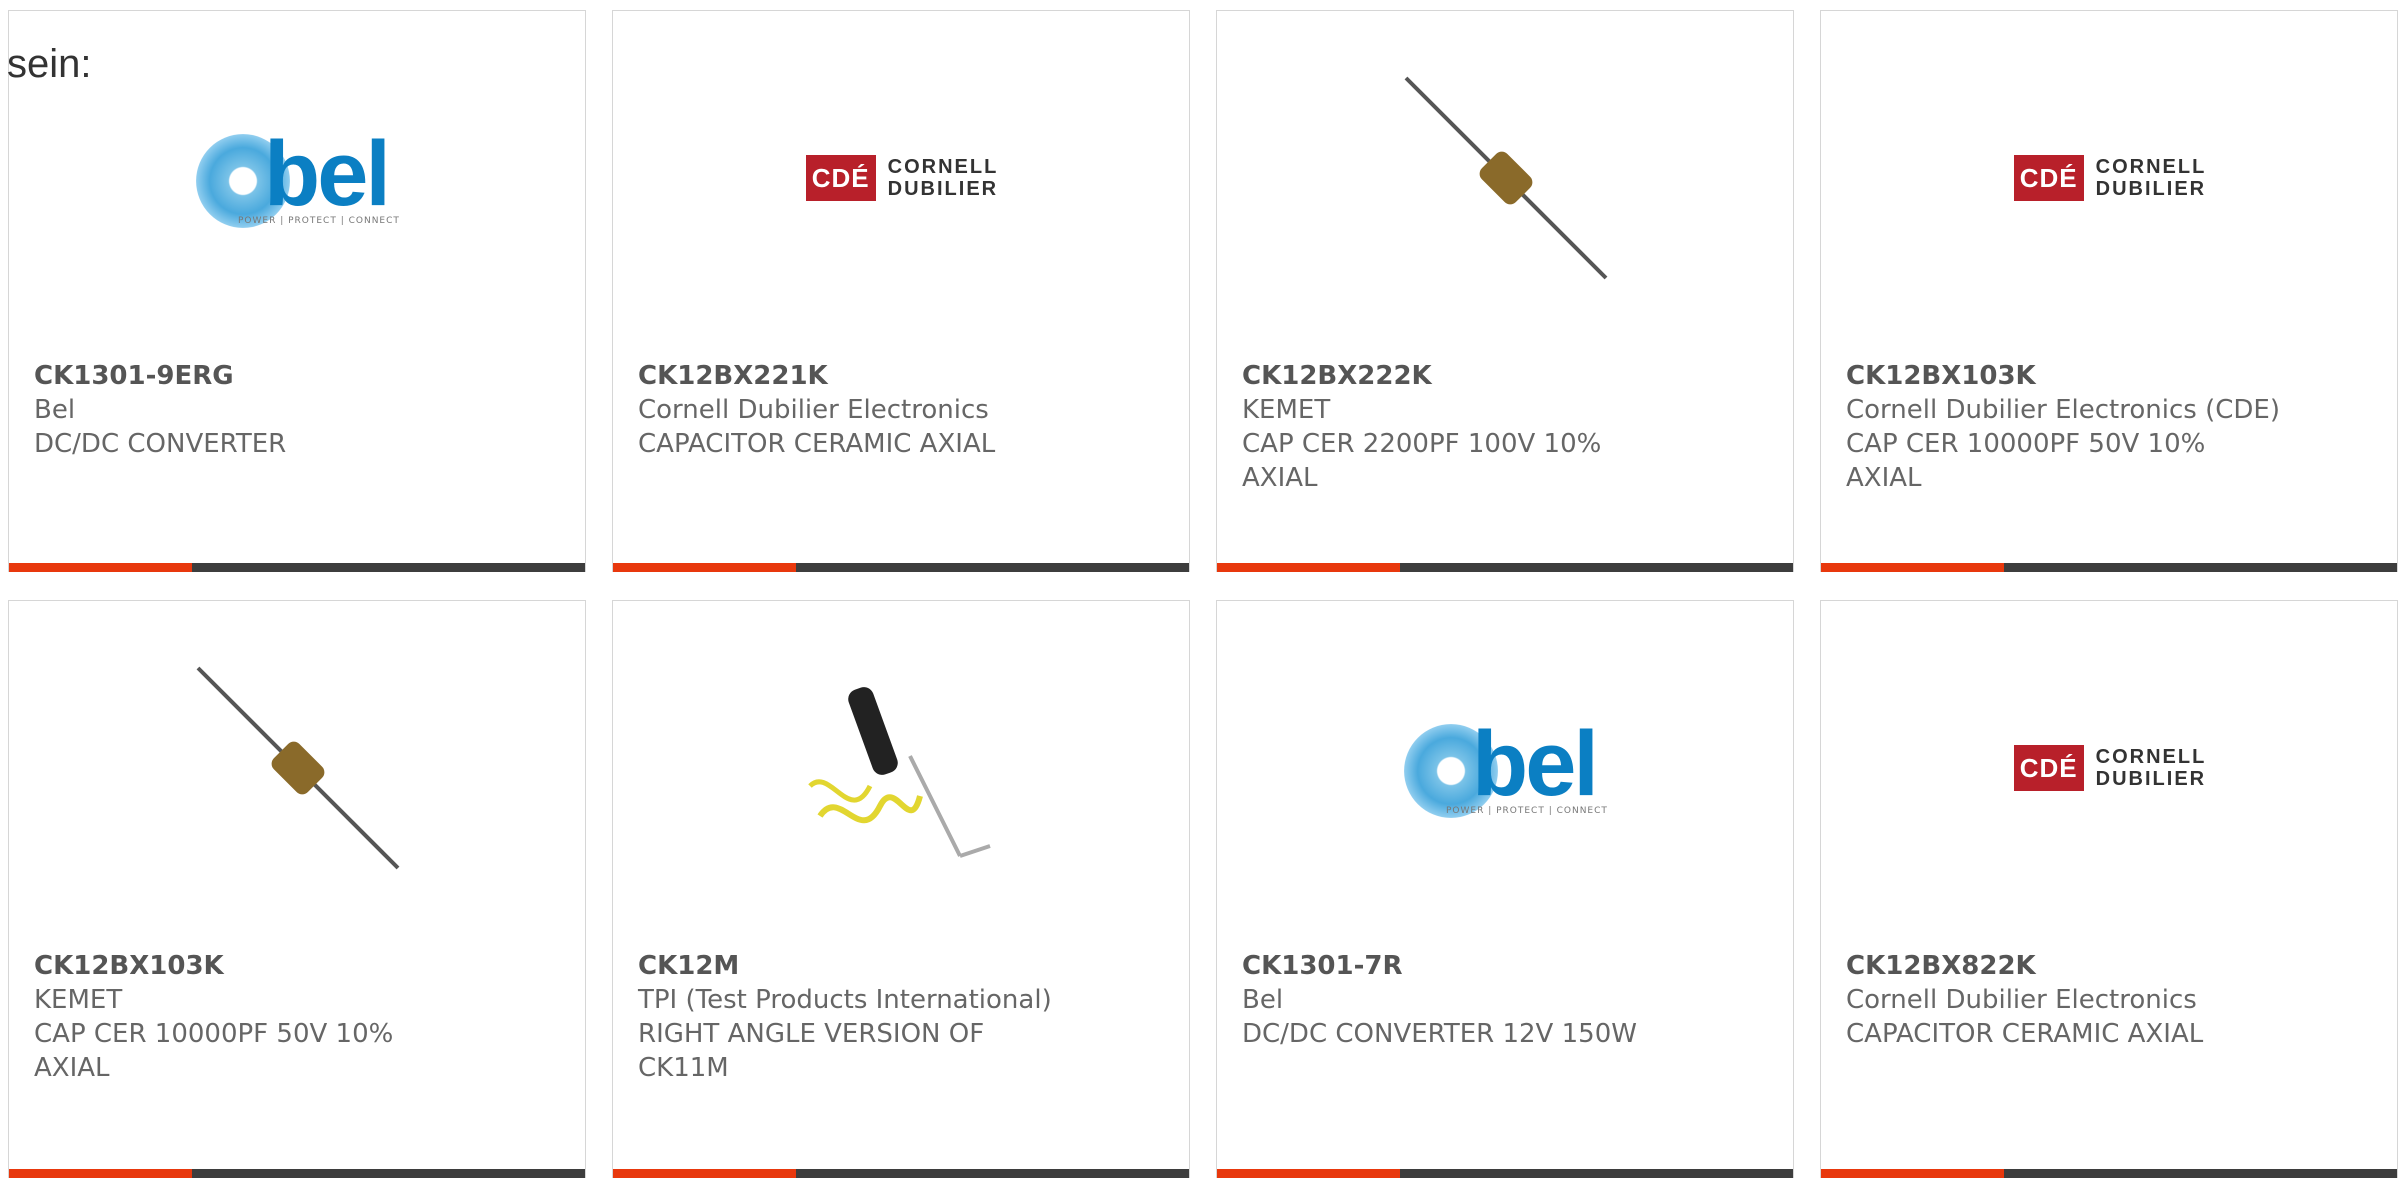 Image resolution: width=2400 pixels, height=1178 pixels. Describe the element at coordinates (2111, 966) in the screenshot. I see `part-number: CK12BX822K` at that location.